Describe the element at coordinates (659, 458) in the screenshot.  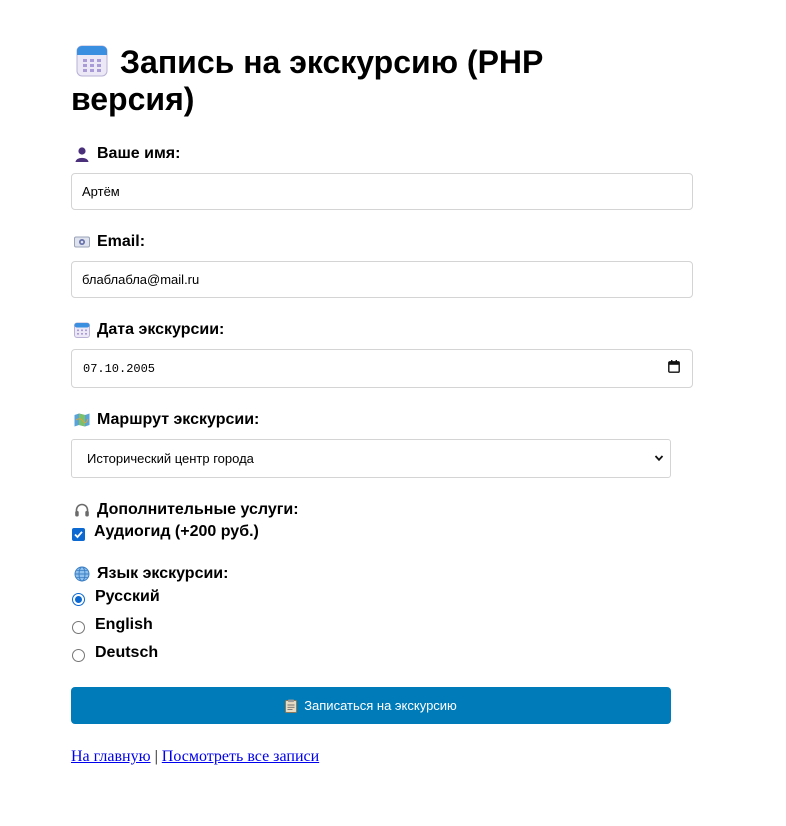
I see `chevron-down-icon` at that location.